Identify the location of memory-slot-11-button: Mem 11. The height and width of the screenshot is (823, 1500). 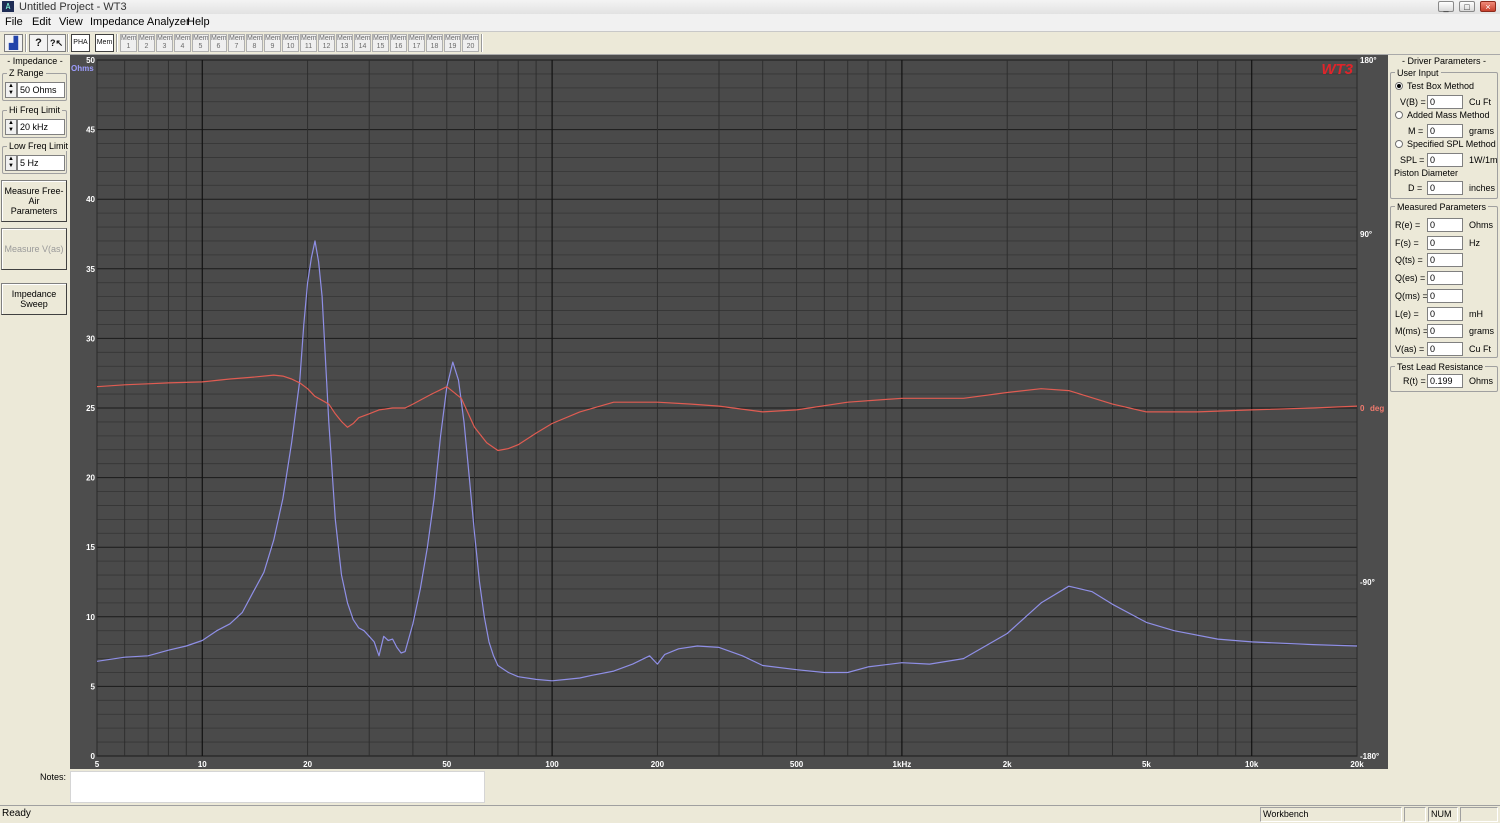
(308, 43).